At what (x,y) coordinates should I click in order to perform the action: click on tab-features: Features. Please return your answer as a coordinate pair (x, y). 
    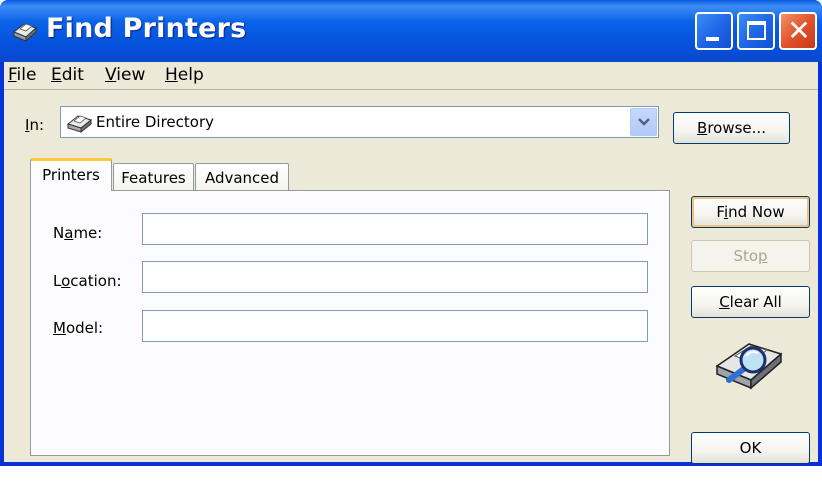
    Looking at the image, I should click on (153, 178).